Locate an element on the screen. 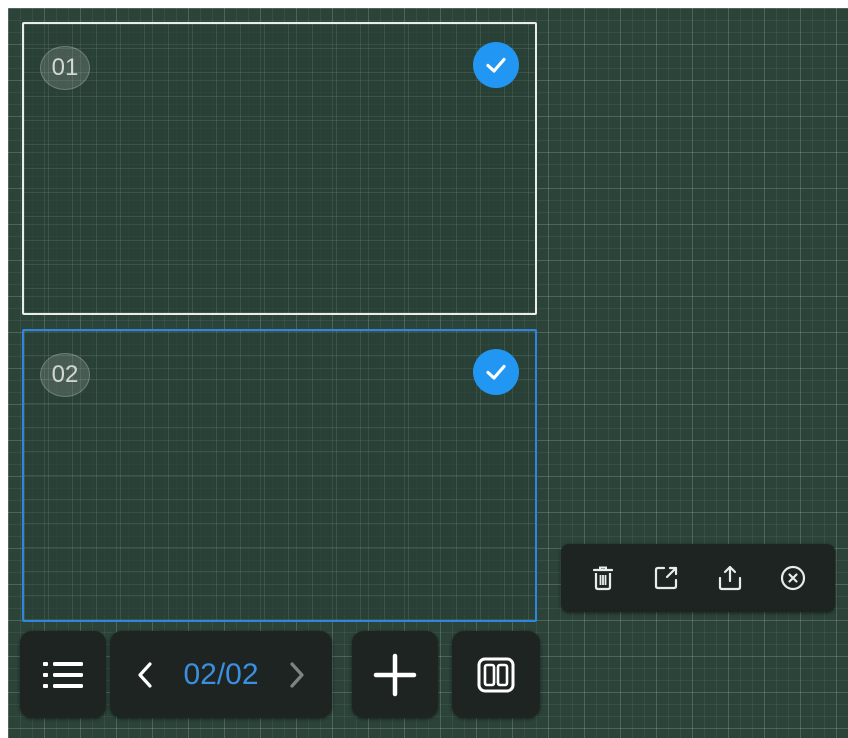  close-selection-button is located at coordinates (793, 578).